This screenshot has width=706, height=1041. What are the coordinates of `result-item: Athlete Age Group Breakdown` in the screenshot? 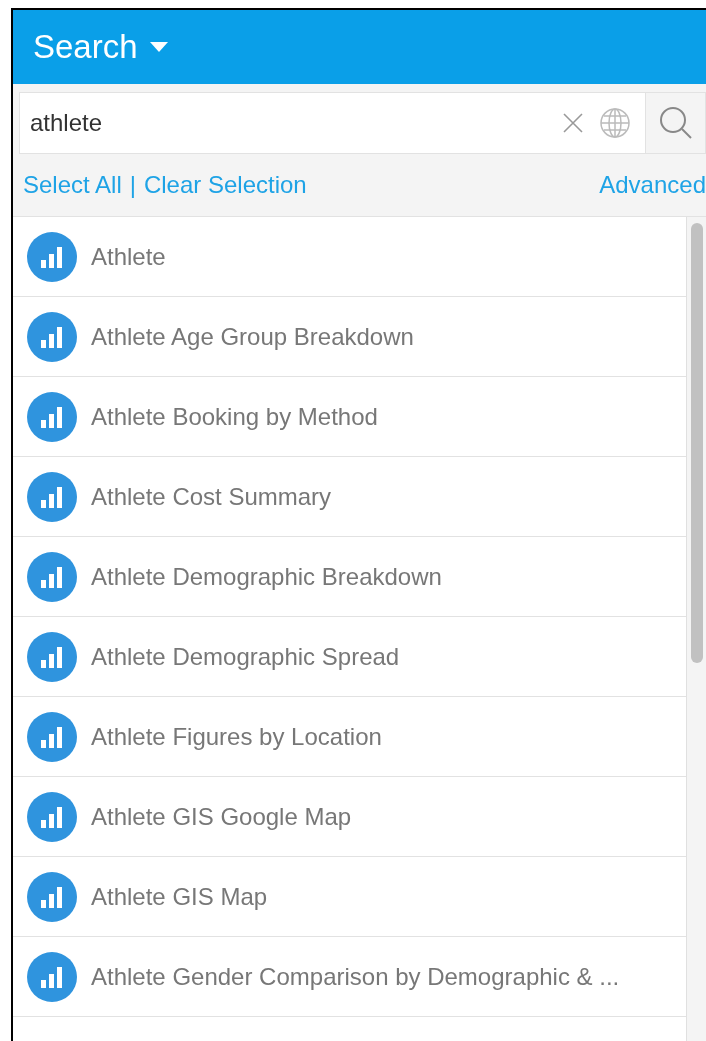 It's located at (349, 337).